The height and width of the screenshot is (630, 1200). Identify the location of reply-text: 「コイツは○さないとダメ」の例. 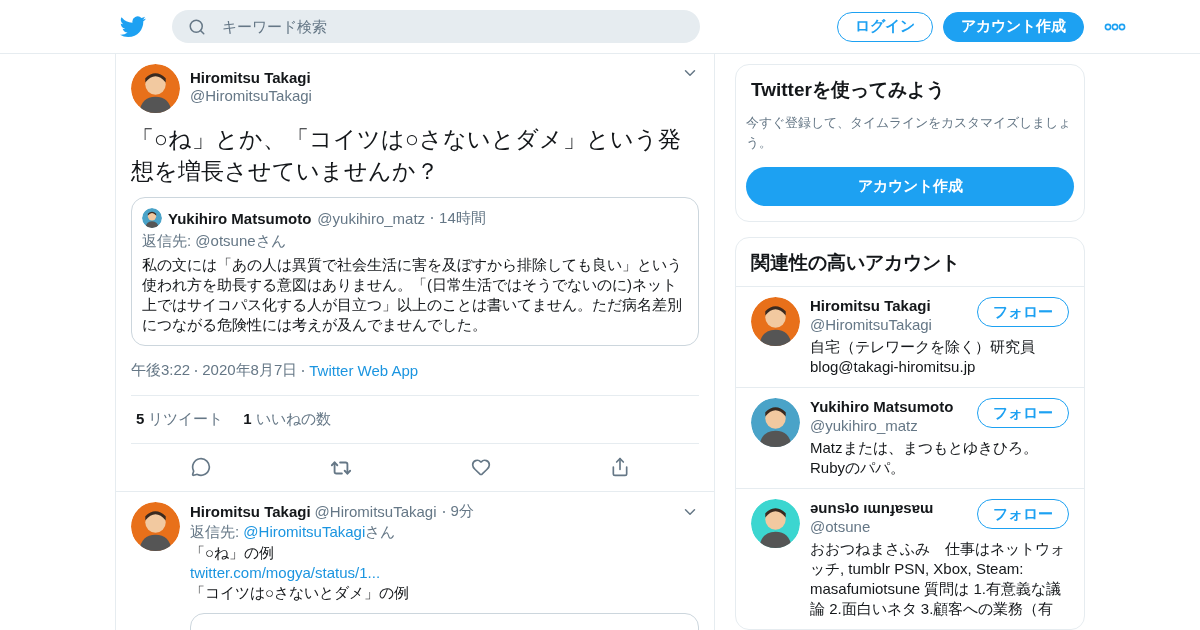
(300, 593).